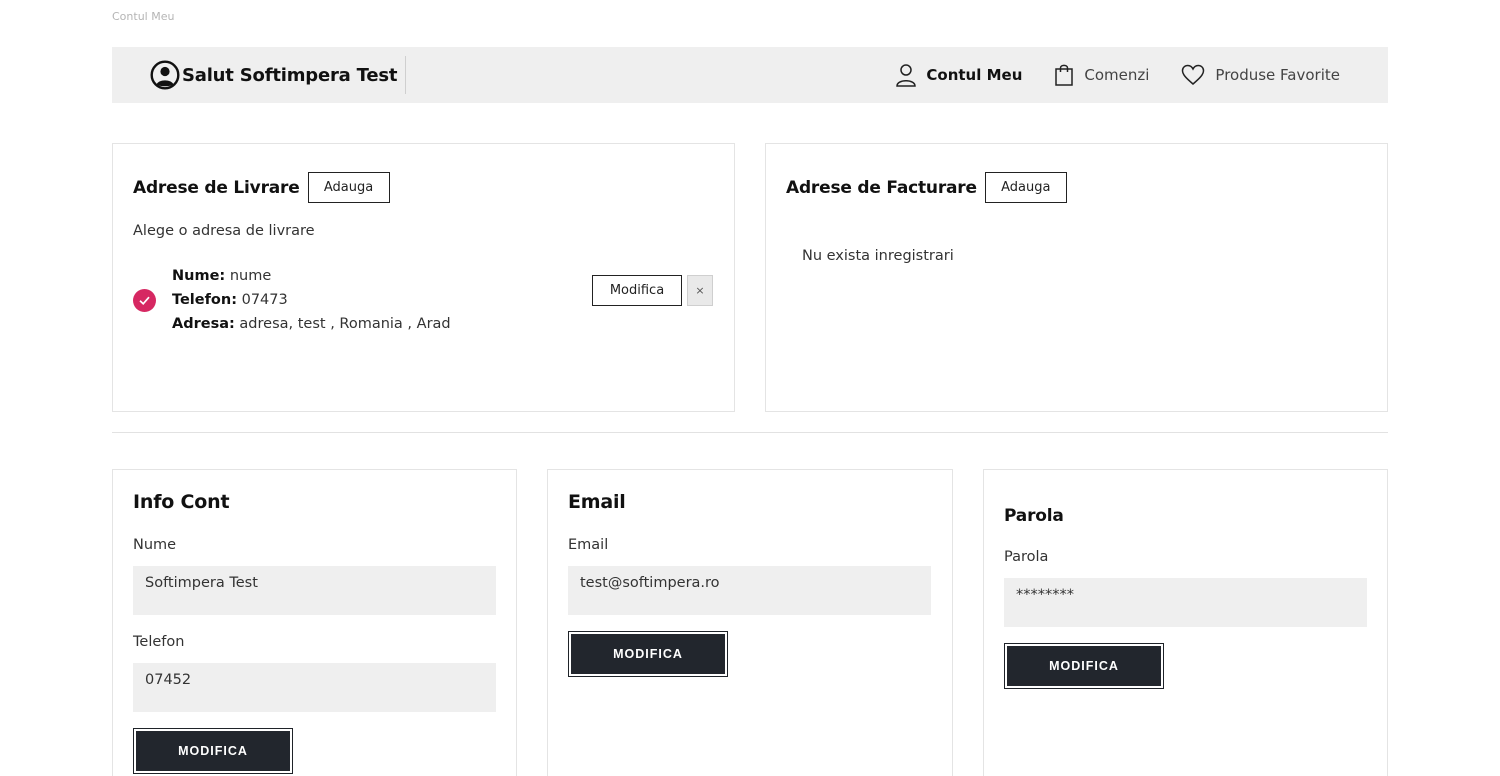 The width and height of the screenshot is (1500, 776). What do you see at coordinates (165, 75) in the screenshot?
I see `user-circle-icon` at bounding box center [165, 75].